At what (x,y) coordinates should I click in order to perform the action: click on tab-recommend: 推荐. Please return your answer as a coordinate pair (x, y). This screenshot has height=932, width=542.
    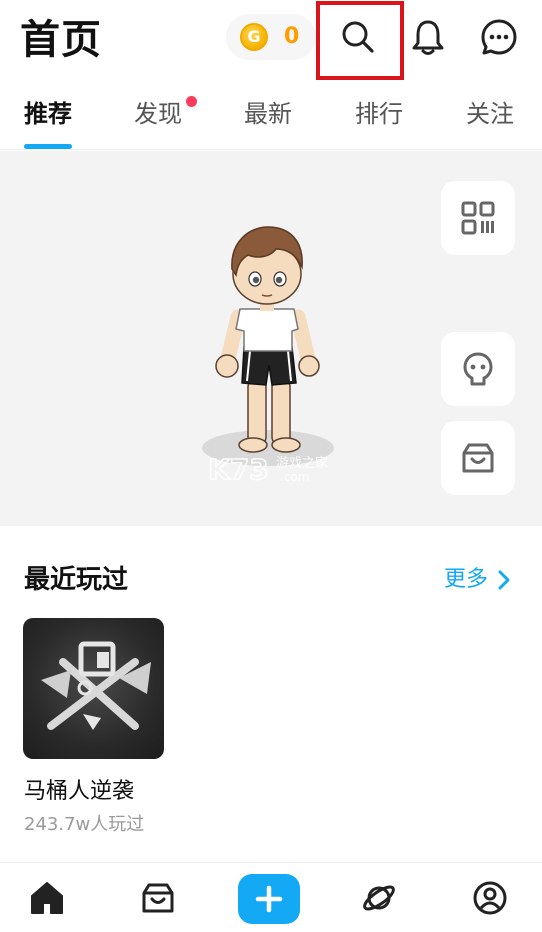
    Looking at the image, I should click on (48, 115).